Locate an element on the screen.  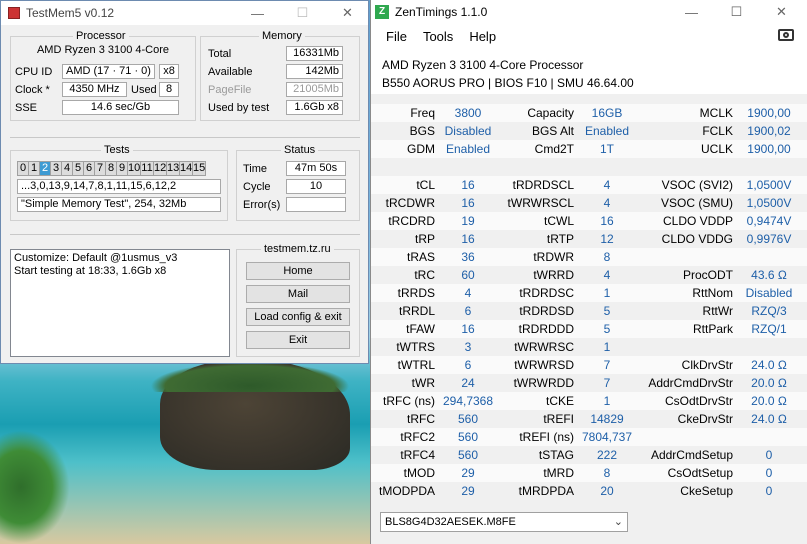
total-label: Total is located at coordinates (220, 54).